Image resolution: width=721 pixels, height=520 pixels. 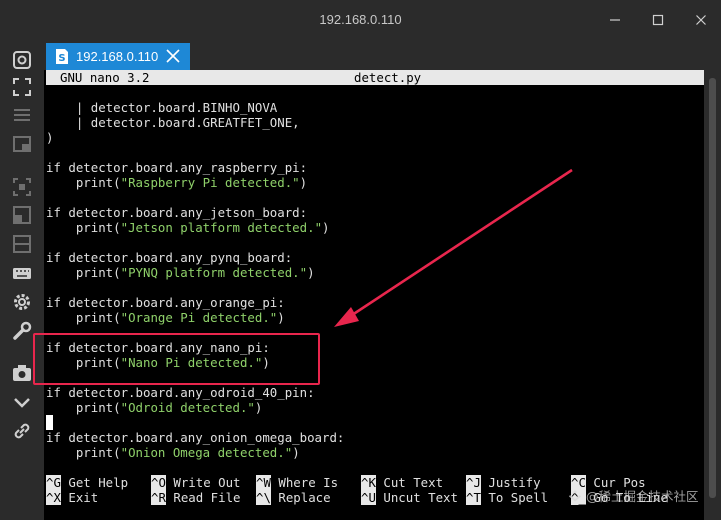 I want to click on code-line: if detector.board.any_pynq_board:, so click(x=169, y=257).